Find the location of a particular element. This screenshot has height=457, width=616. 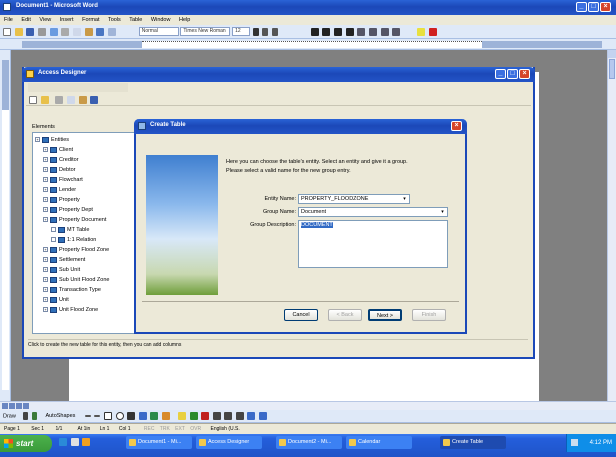

fill-color-icon is located at coordinates (182, 416).